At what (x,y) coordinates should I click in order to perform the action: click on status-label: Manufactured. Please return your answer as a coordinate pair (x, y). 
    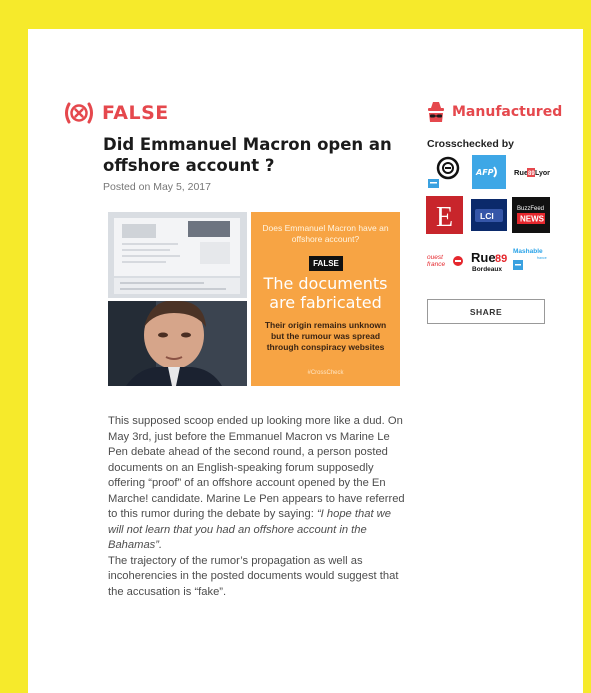
    Looking at the image, I should click on (507, 112).